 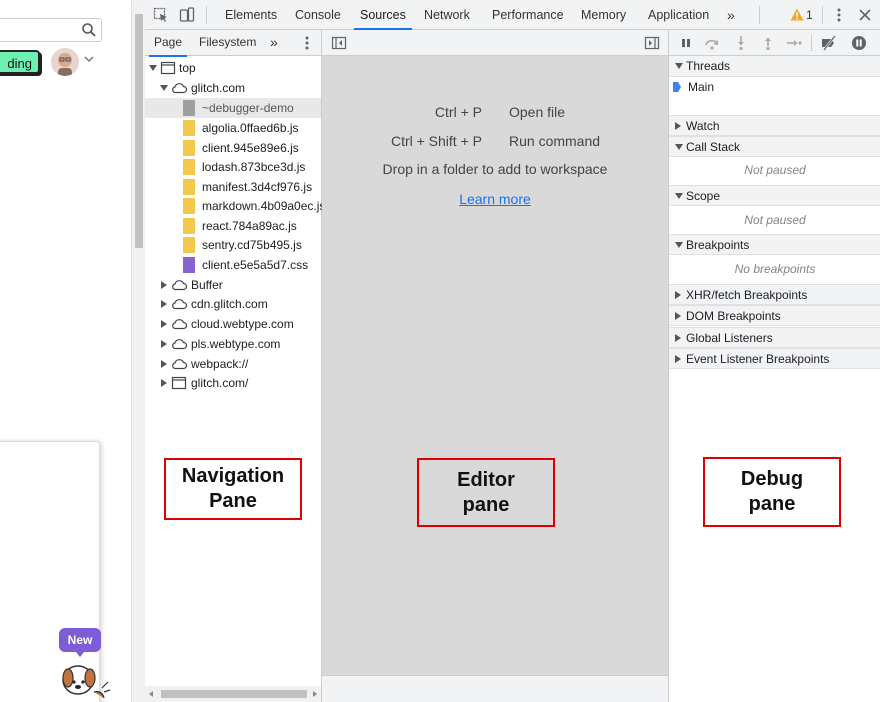 I want to click on tab-memory: Memory, so click(x=603, y=15).